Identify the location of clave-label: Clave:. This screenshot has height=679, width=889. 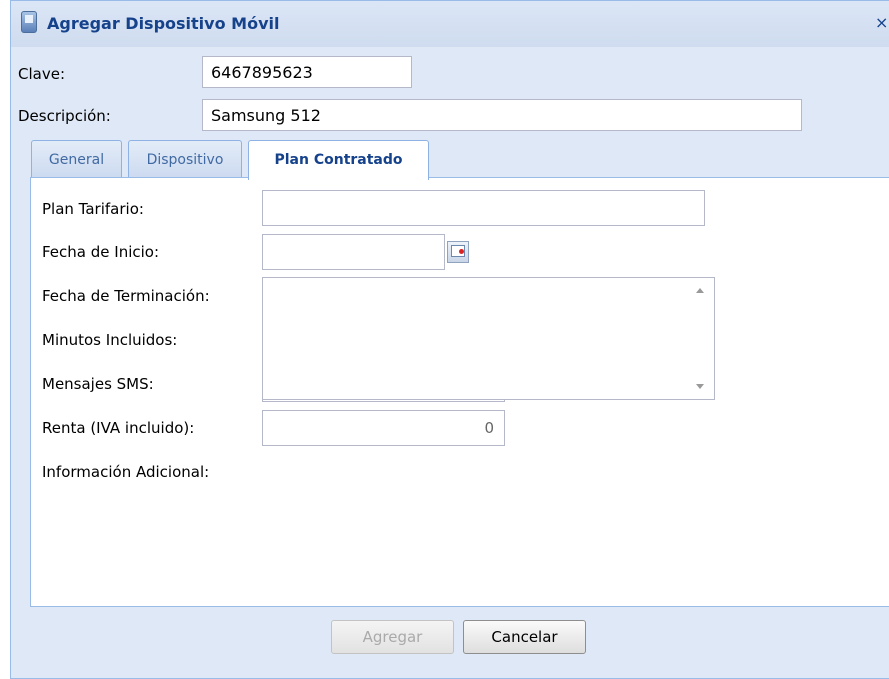
(41, 74).